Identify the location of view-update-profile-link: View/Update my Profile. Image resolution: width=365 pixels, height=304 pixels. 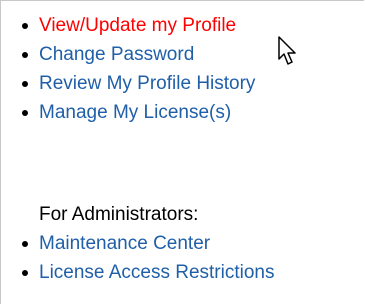
(137, 25).